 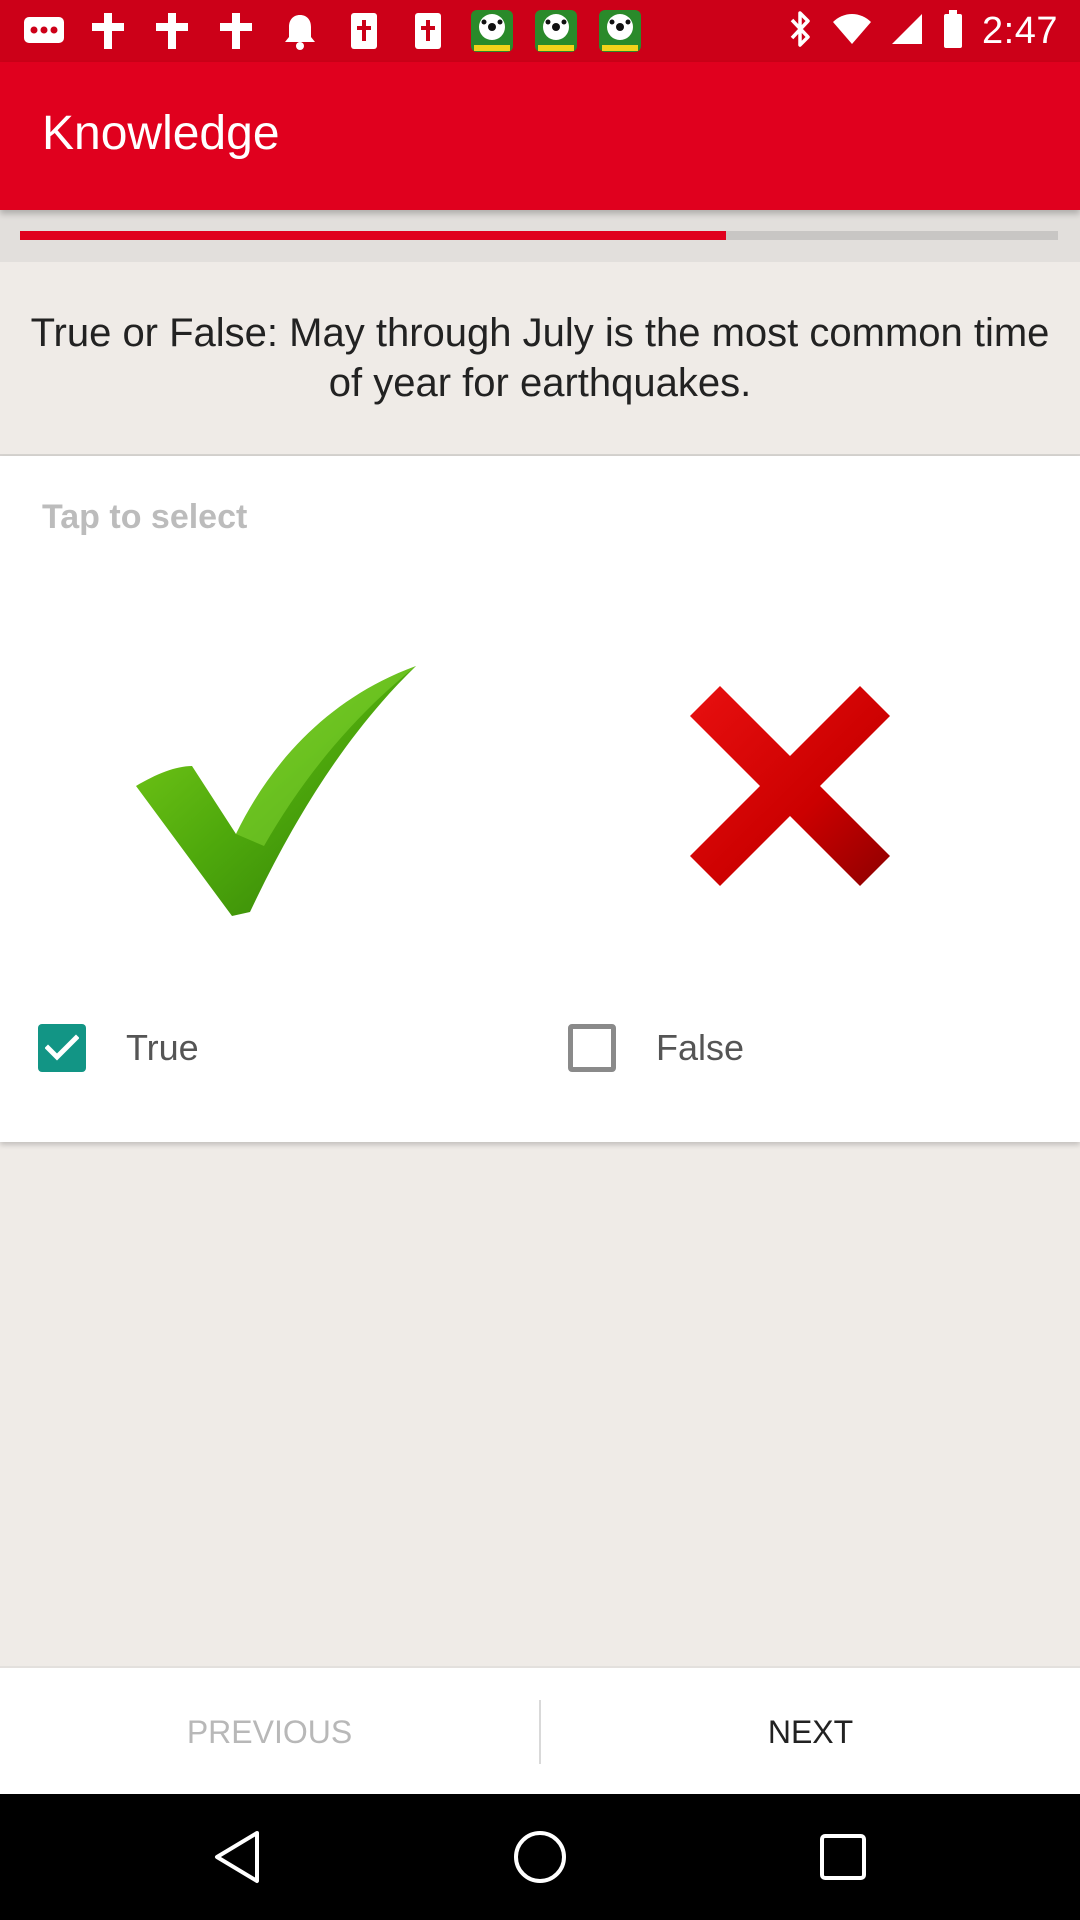 What do you see at coordinates (118, 1048) in the screenshot?
I see `option-true: True` at bounding box center [118, 1048].